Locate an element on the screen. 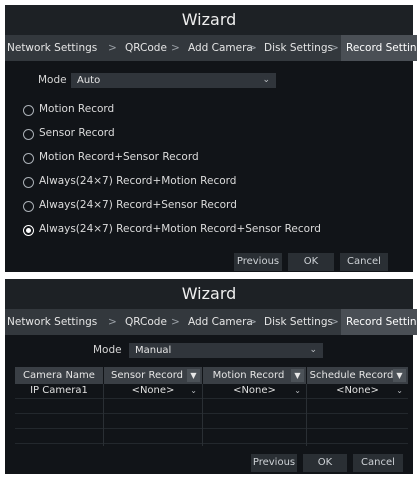  option-always-sensor-record: Always(24×7) Record+Sensor Record is located at coordinates (130, 205).